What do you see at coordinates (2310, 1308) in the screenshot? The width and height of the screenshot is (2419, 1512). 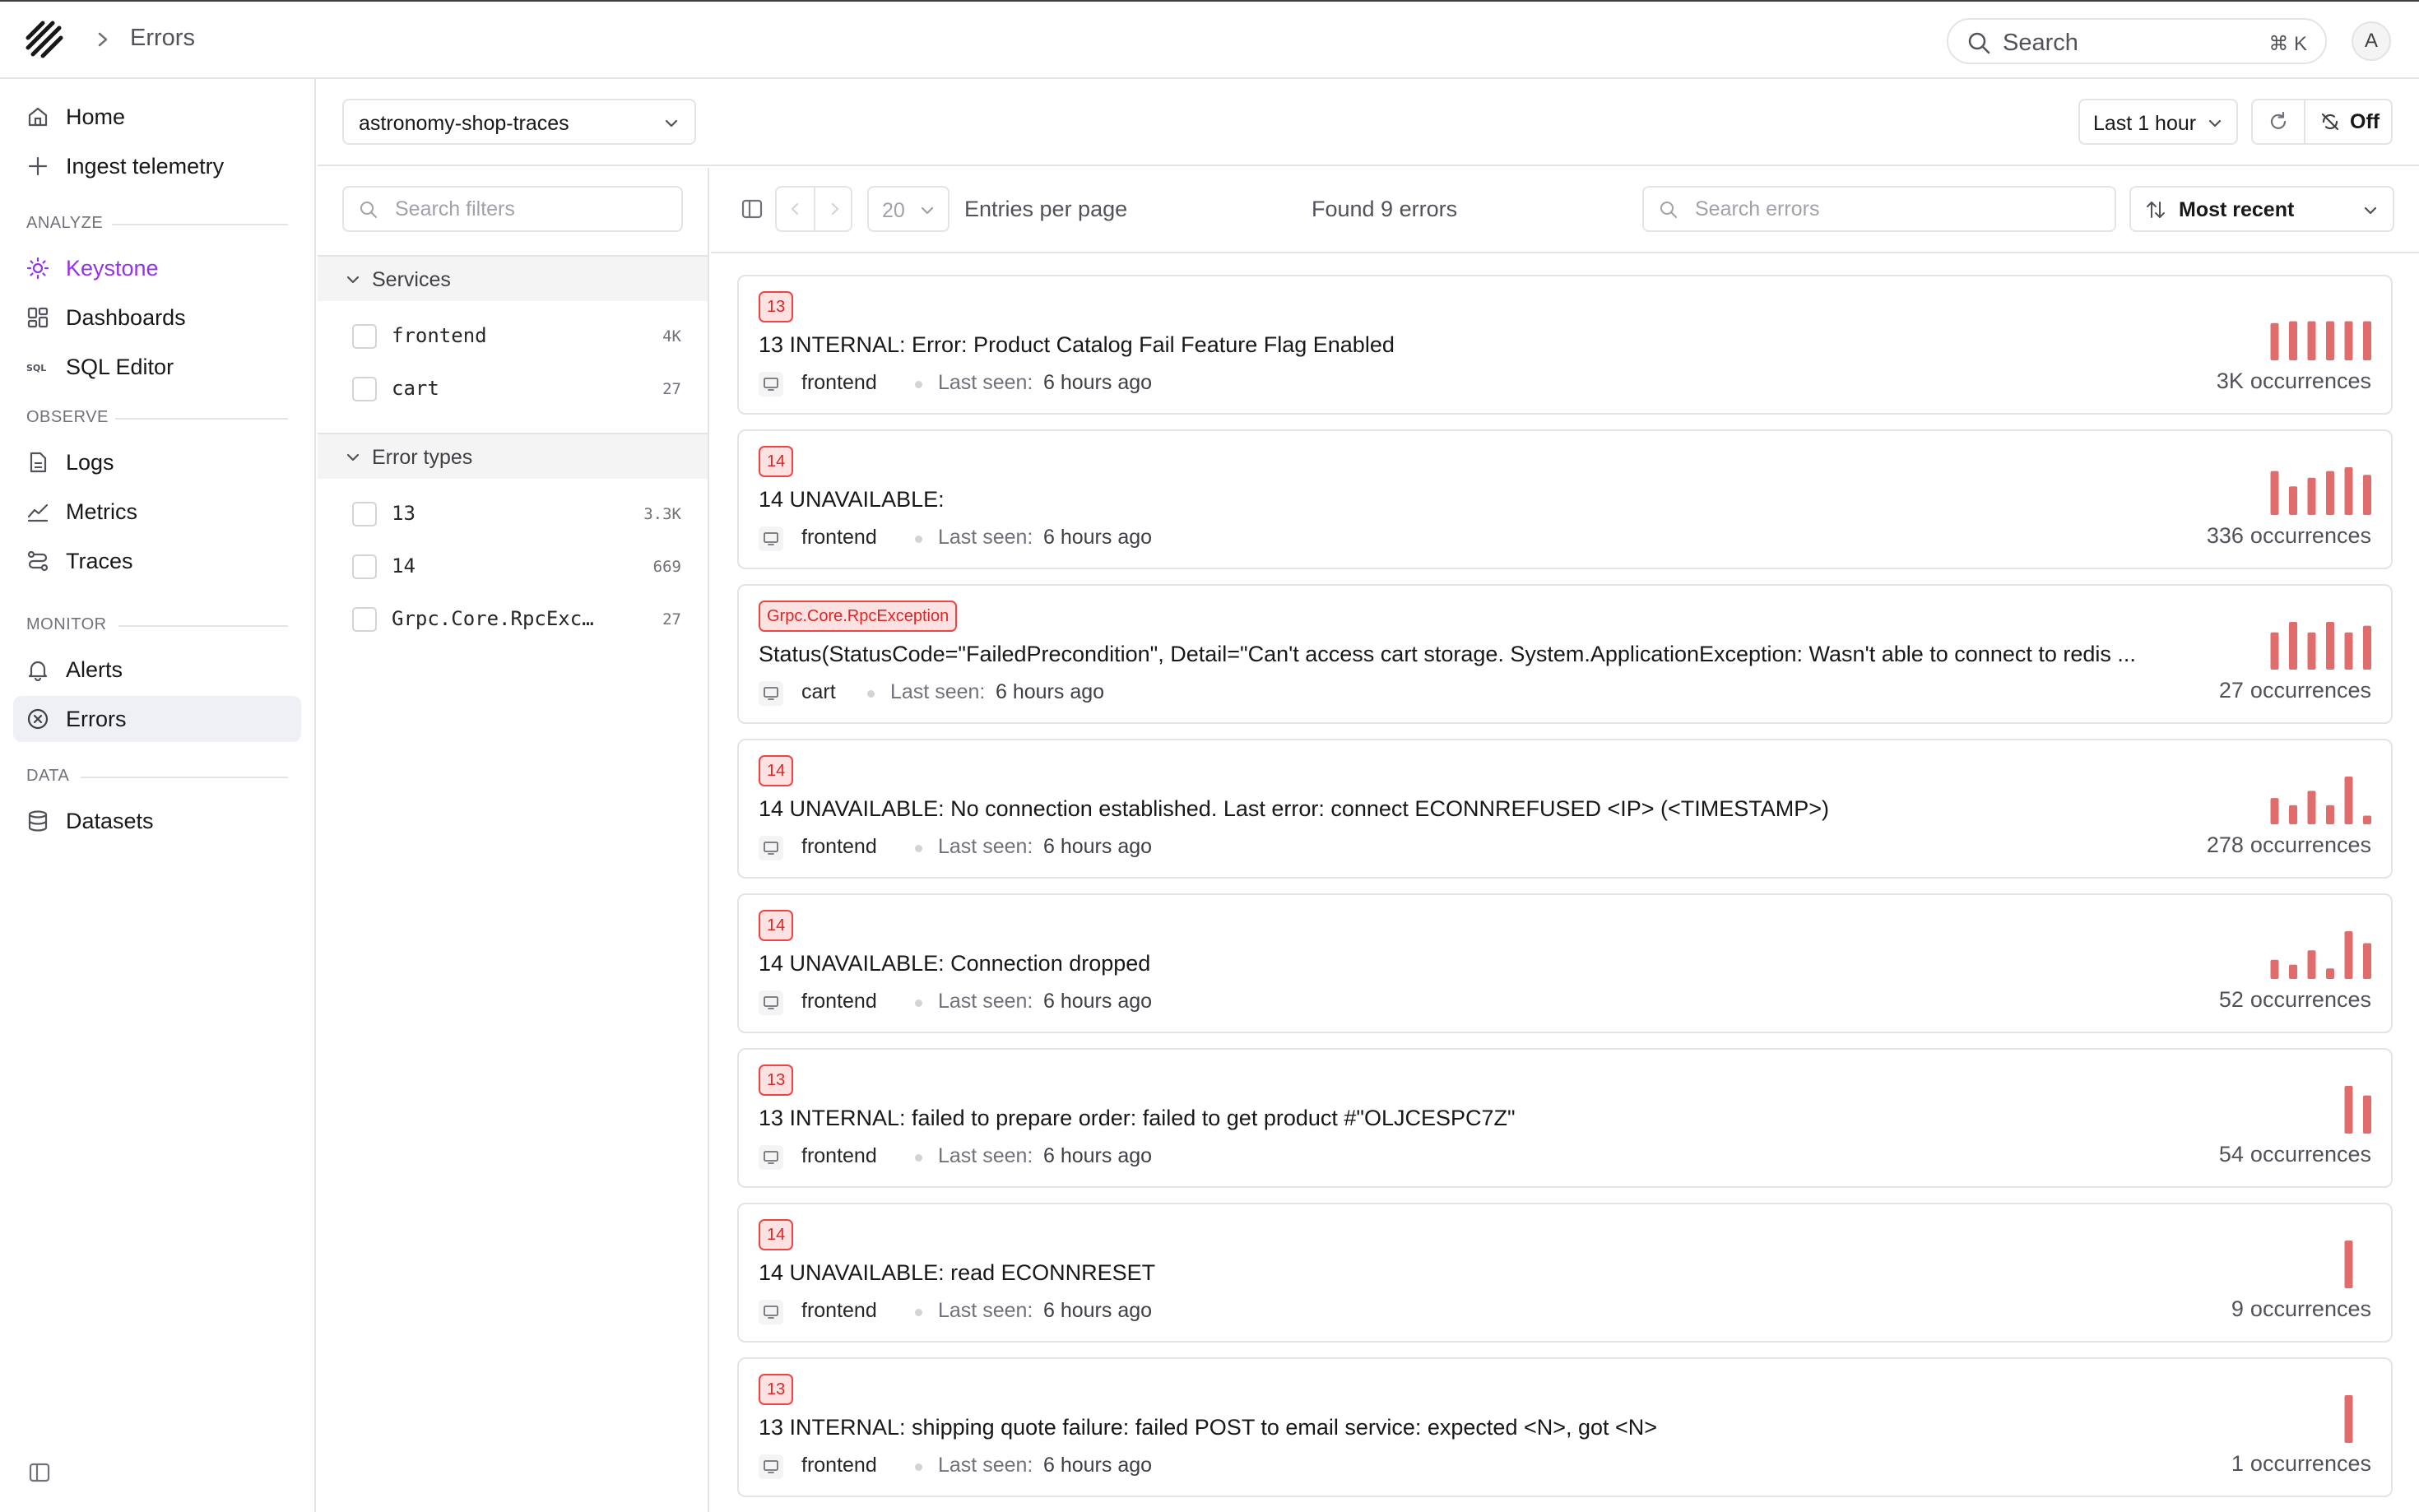 I see `occurrence-label: occurrences` at bounding box center [2310, 1308].